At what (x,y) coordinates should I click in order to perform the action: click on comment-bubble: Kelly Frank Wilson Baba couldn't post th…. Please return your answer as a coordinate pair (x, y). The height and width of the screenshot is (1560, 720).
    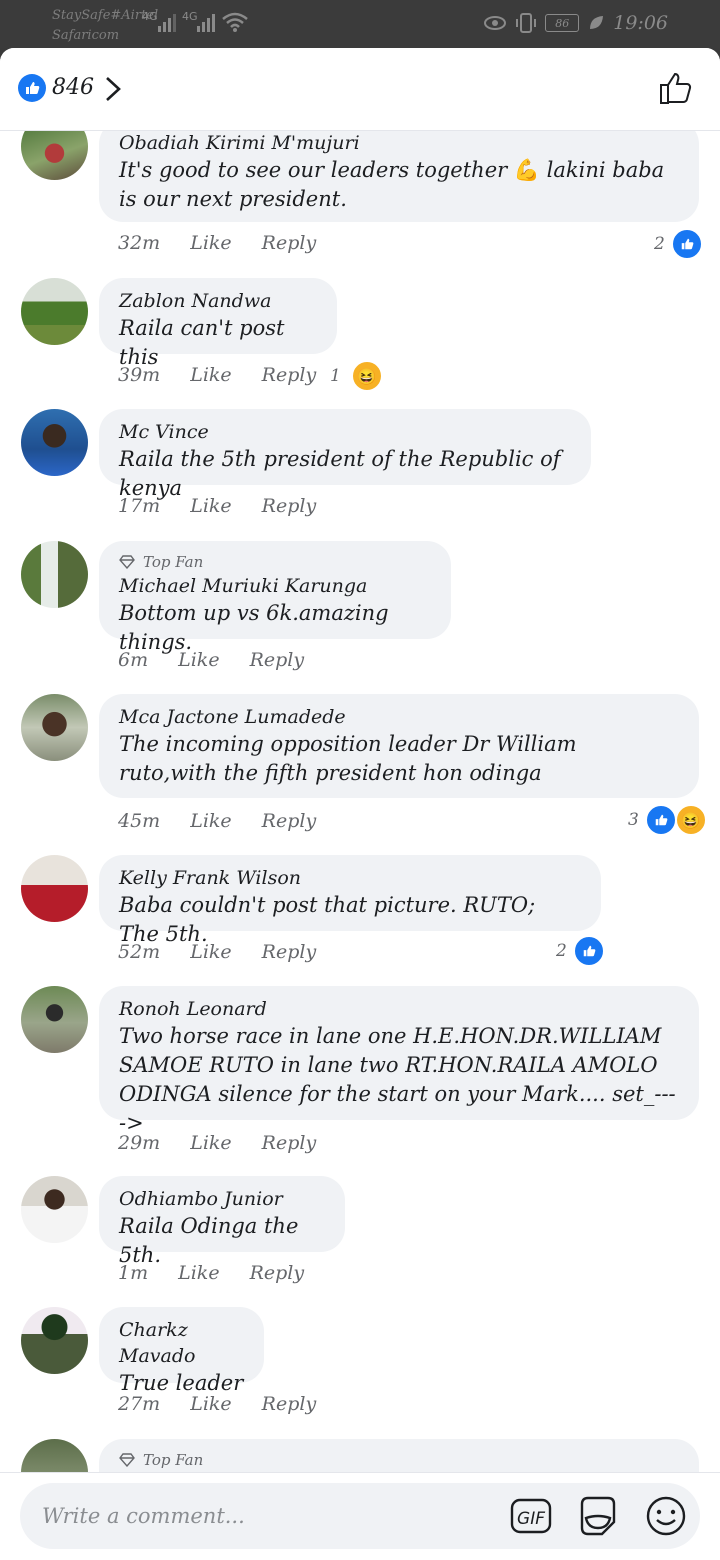
    Looking at the image, I should click on (350, 900).